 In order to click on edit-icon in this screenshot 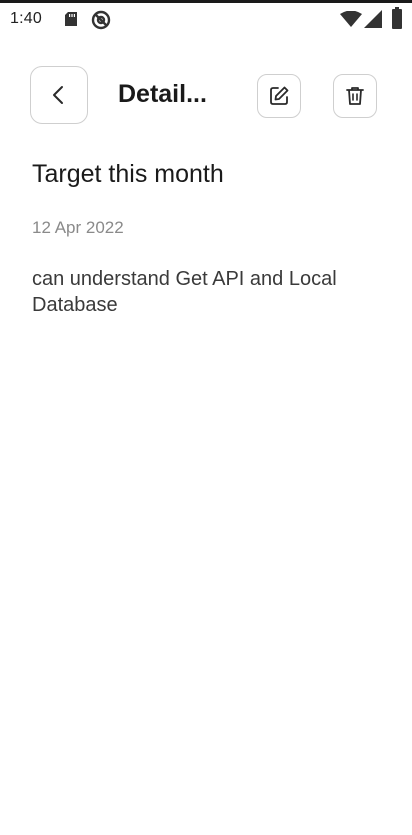, I will do `click(279, 95)`.